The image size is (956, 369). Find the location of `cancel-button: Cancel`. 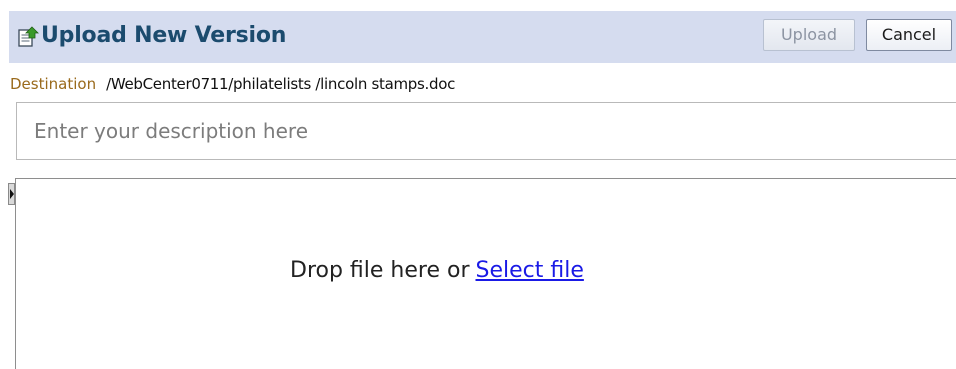

cancel-button: Cancel is located at coordinates (909, 35).